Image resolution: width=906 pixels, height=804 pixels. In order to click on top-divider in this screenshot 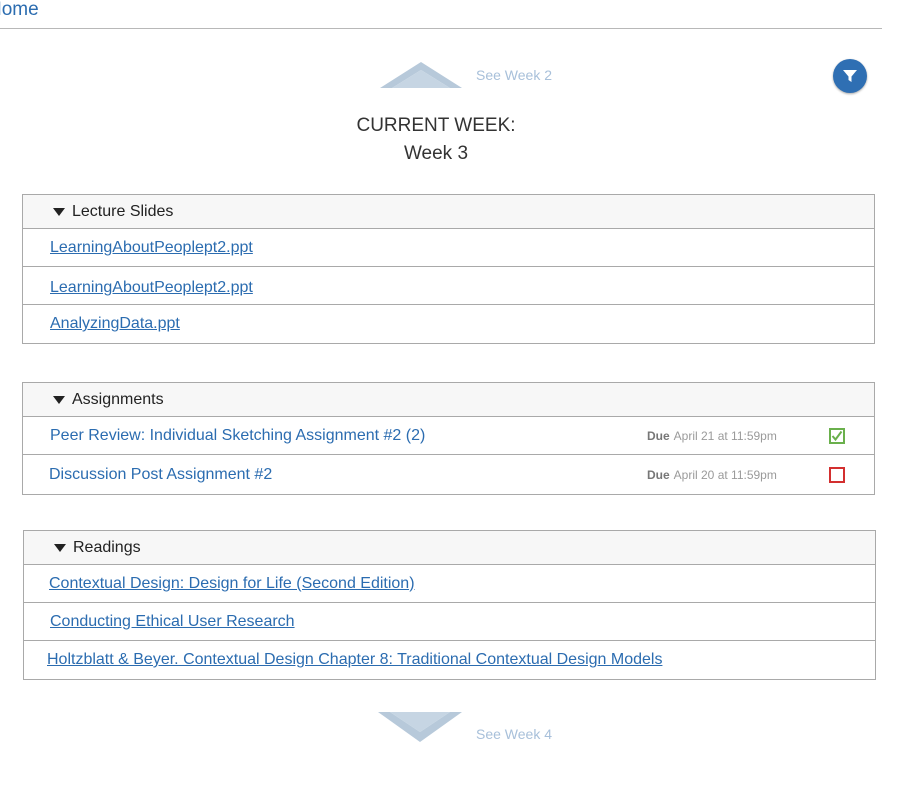, I will do `click(441, 28)`.